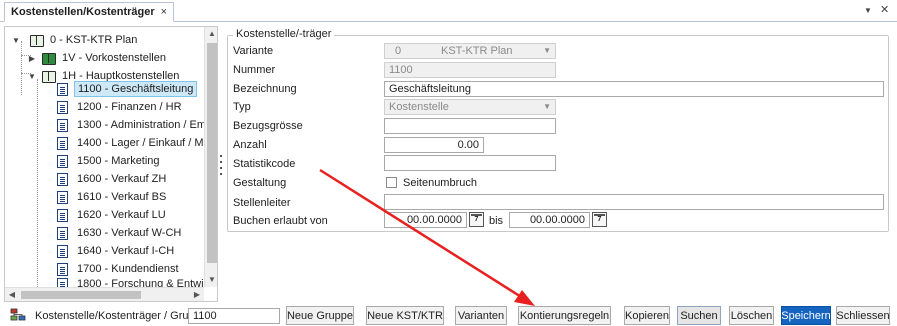  Describe the element at coordinates (477, 51) in the screenshot. I see `variante-name: KST-KTR Plan` at that location.